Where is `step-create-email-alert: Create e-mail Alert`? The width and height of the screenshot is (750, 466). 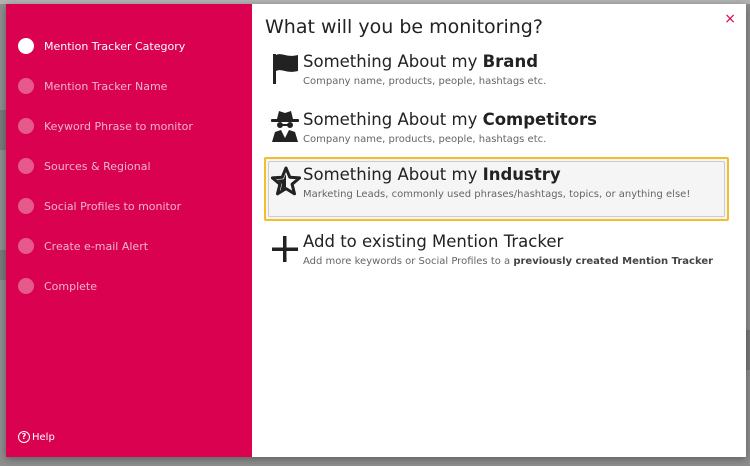
step-create-email-alert: Create e-mail Alert is located at coordinates (105, 246).